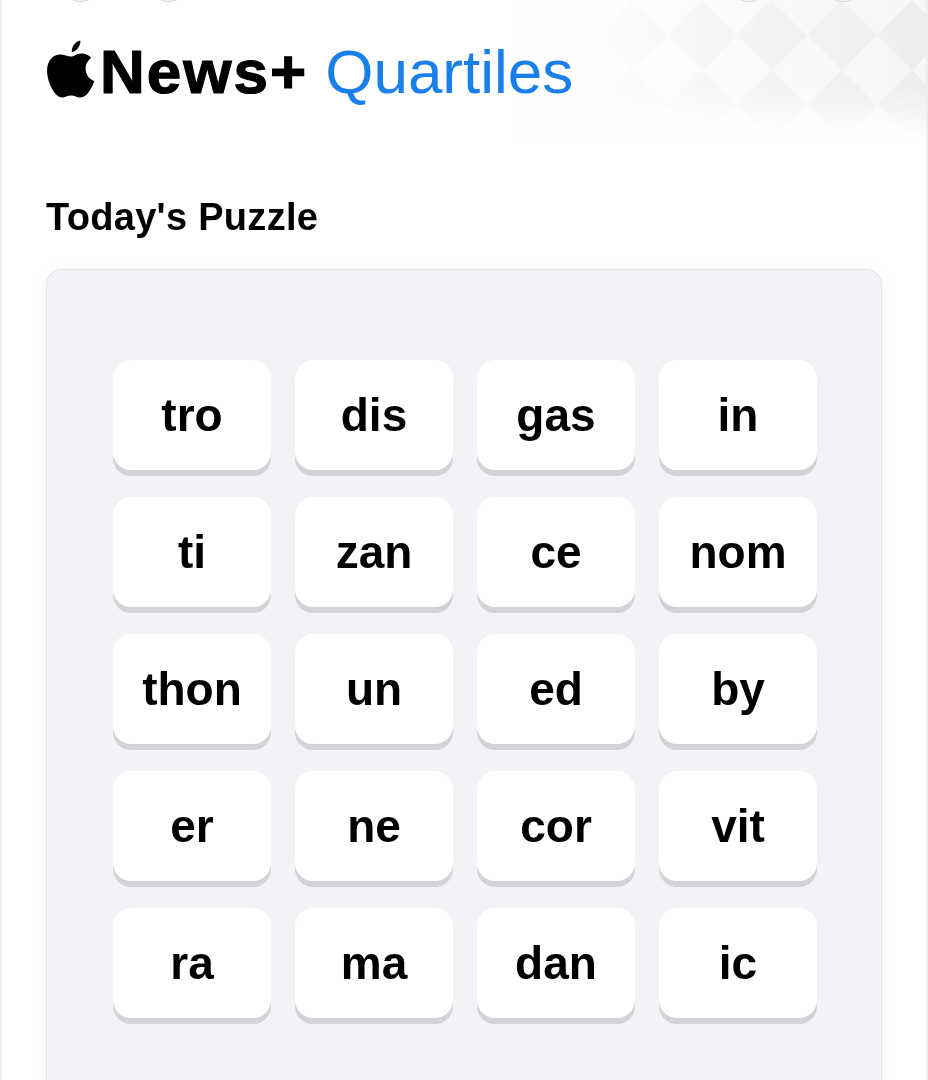 The width and height of the screenshot is (928, 1080). What do you see at coordinates (204, 71) in the screenshot?
I see `brand-name: News+` at bounding box center [204, 71].